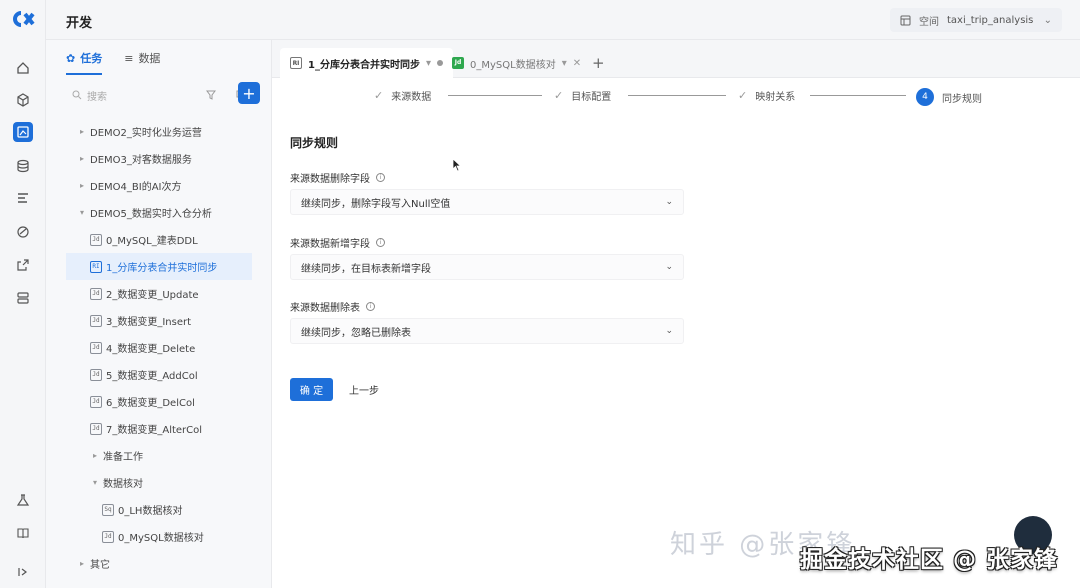 This screenshot has height=588, width=1080. Describe the element at coordinates (23, 100) in the screenshot. I see `cube-icon` at that location.